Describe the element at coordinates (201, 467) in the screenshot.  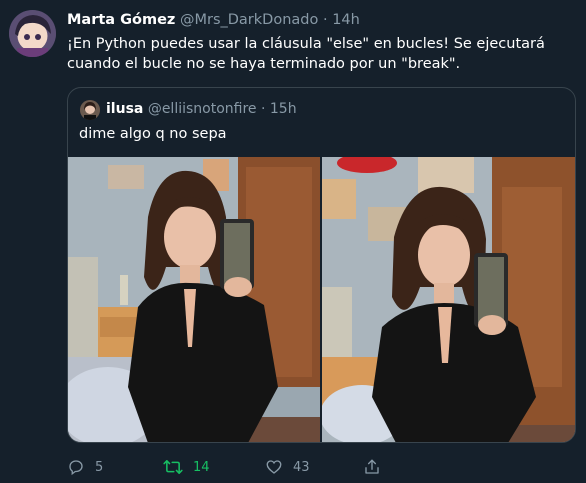
I see `retweet-count: 14` at that location.